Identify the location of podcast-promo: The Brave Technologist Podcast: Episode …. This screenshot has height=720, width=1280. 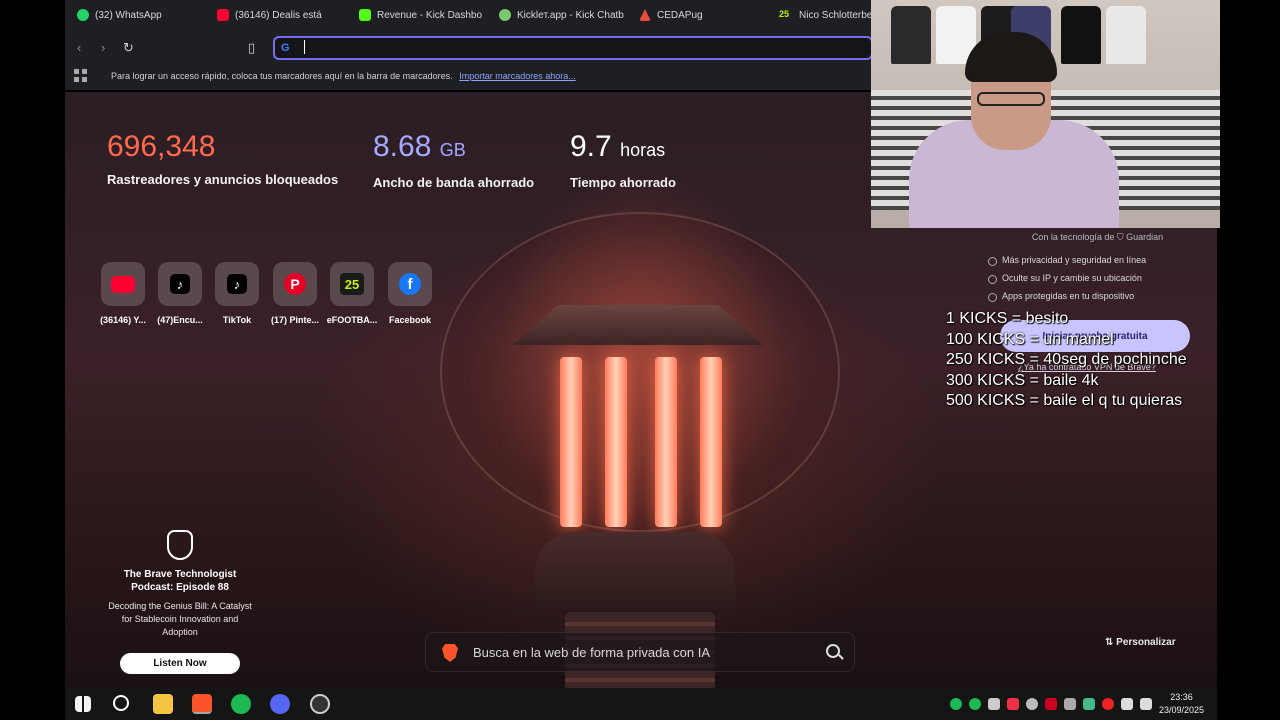
(180, 602).